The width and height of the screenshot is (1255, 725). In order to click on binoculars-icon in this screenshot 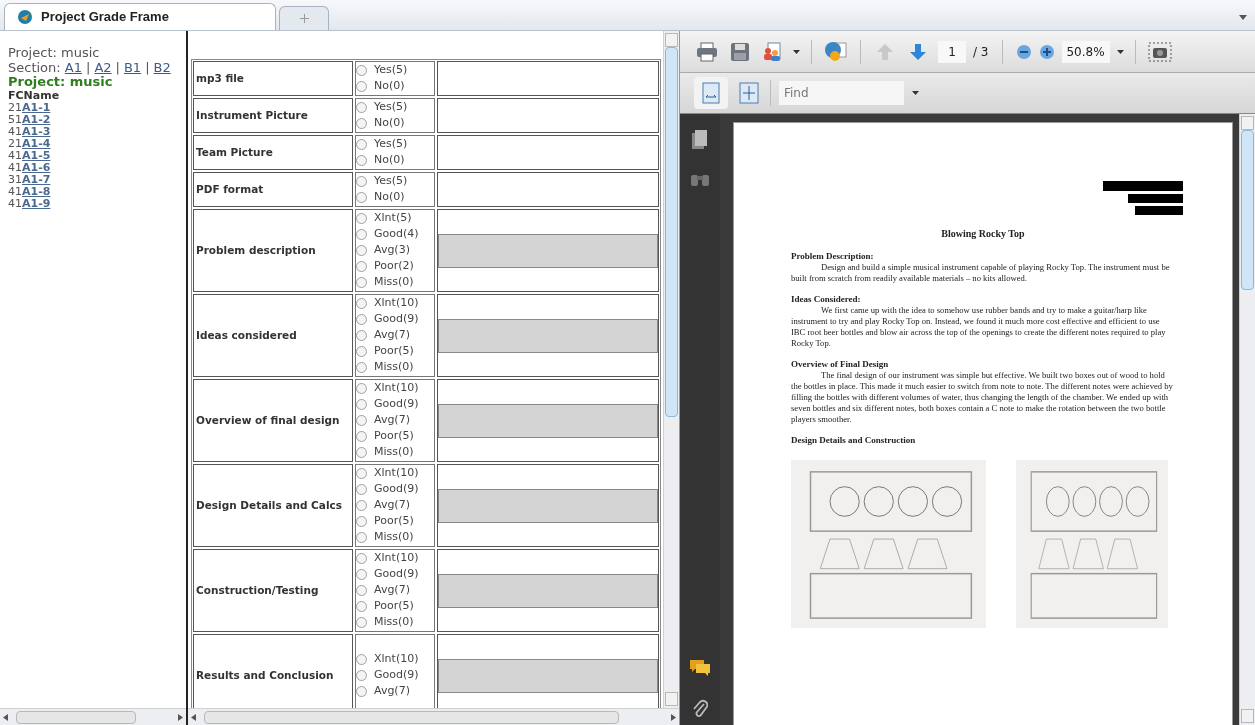, I will do `click(700, 179)`.